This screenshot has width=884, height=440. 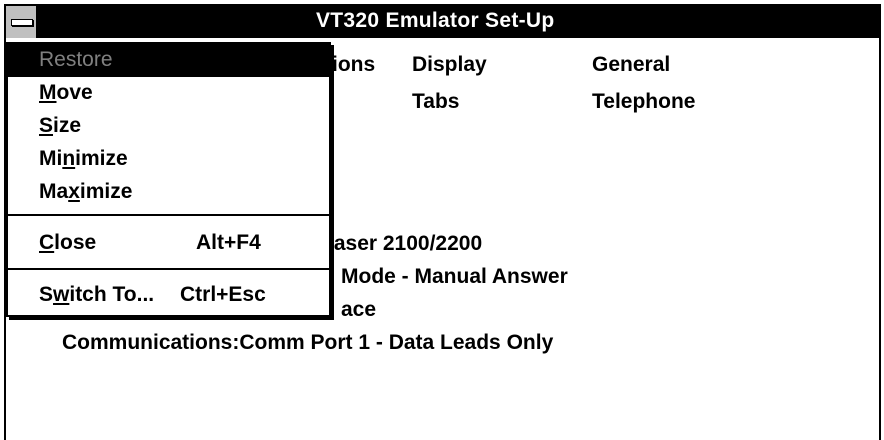 What do you see at coordinates (454, 276) in the screenshot?
I see `modem-mode-line: Mode - Manual Answer` at bounding box center [454, 276].